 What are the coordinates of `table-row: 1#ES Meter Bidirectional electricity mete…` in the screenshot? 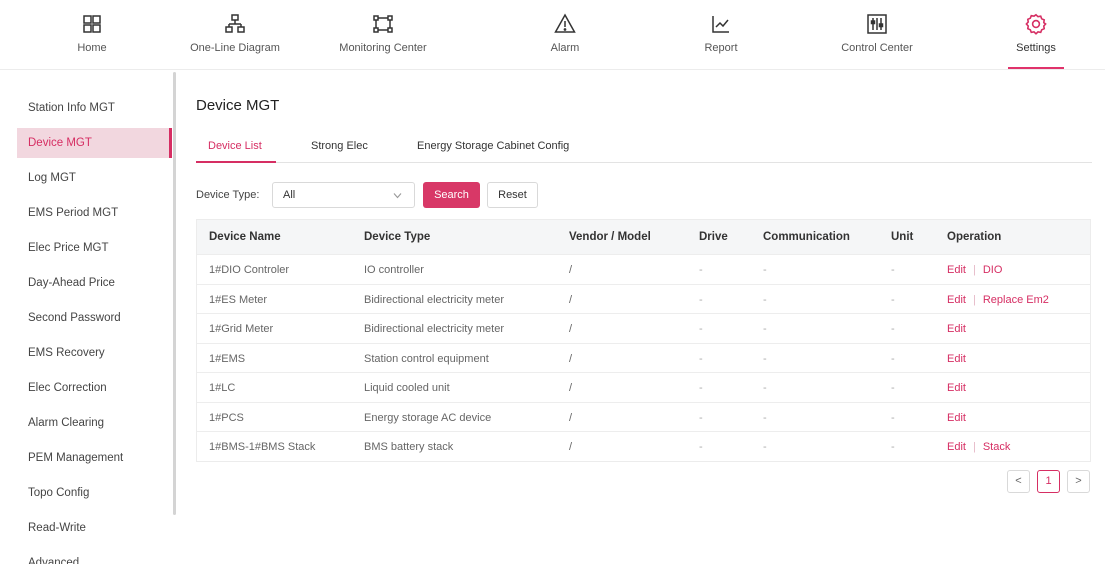 It's located at (643, 298).